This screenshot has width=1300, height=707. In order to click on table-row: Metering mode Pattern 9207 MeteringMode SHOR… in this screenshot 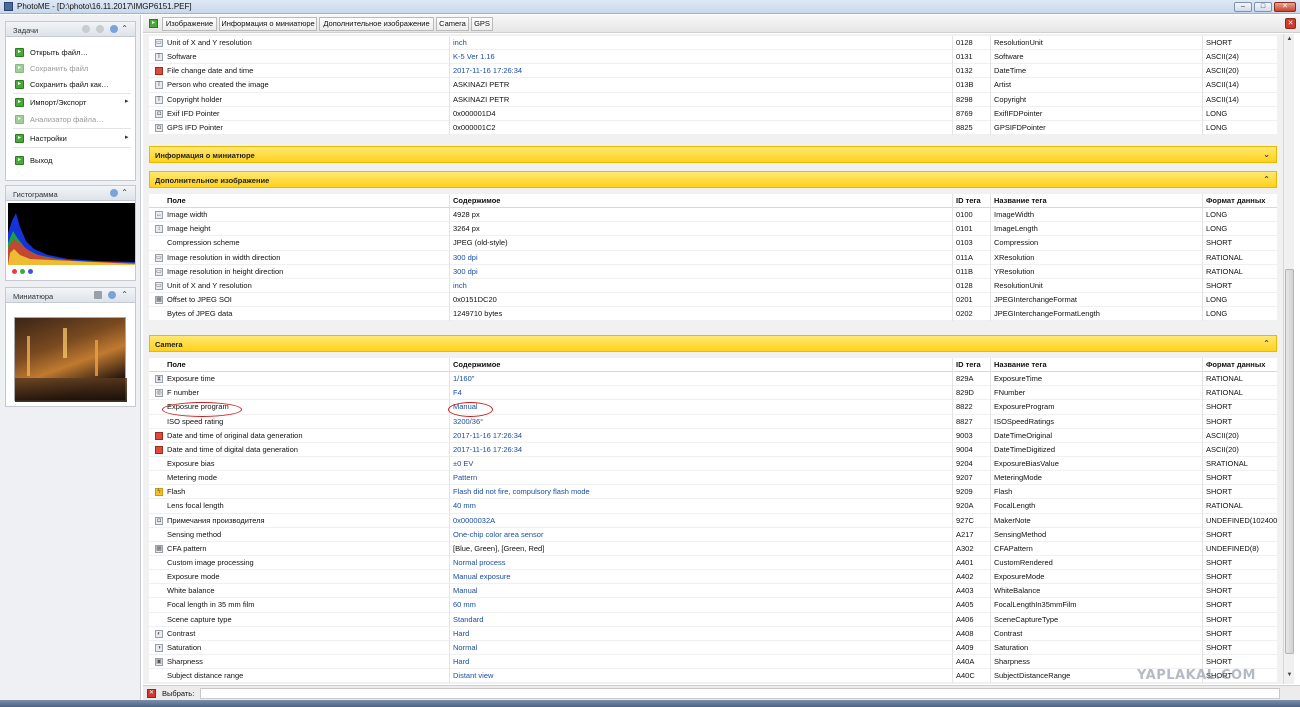, I will do `click(713, 478)`.